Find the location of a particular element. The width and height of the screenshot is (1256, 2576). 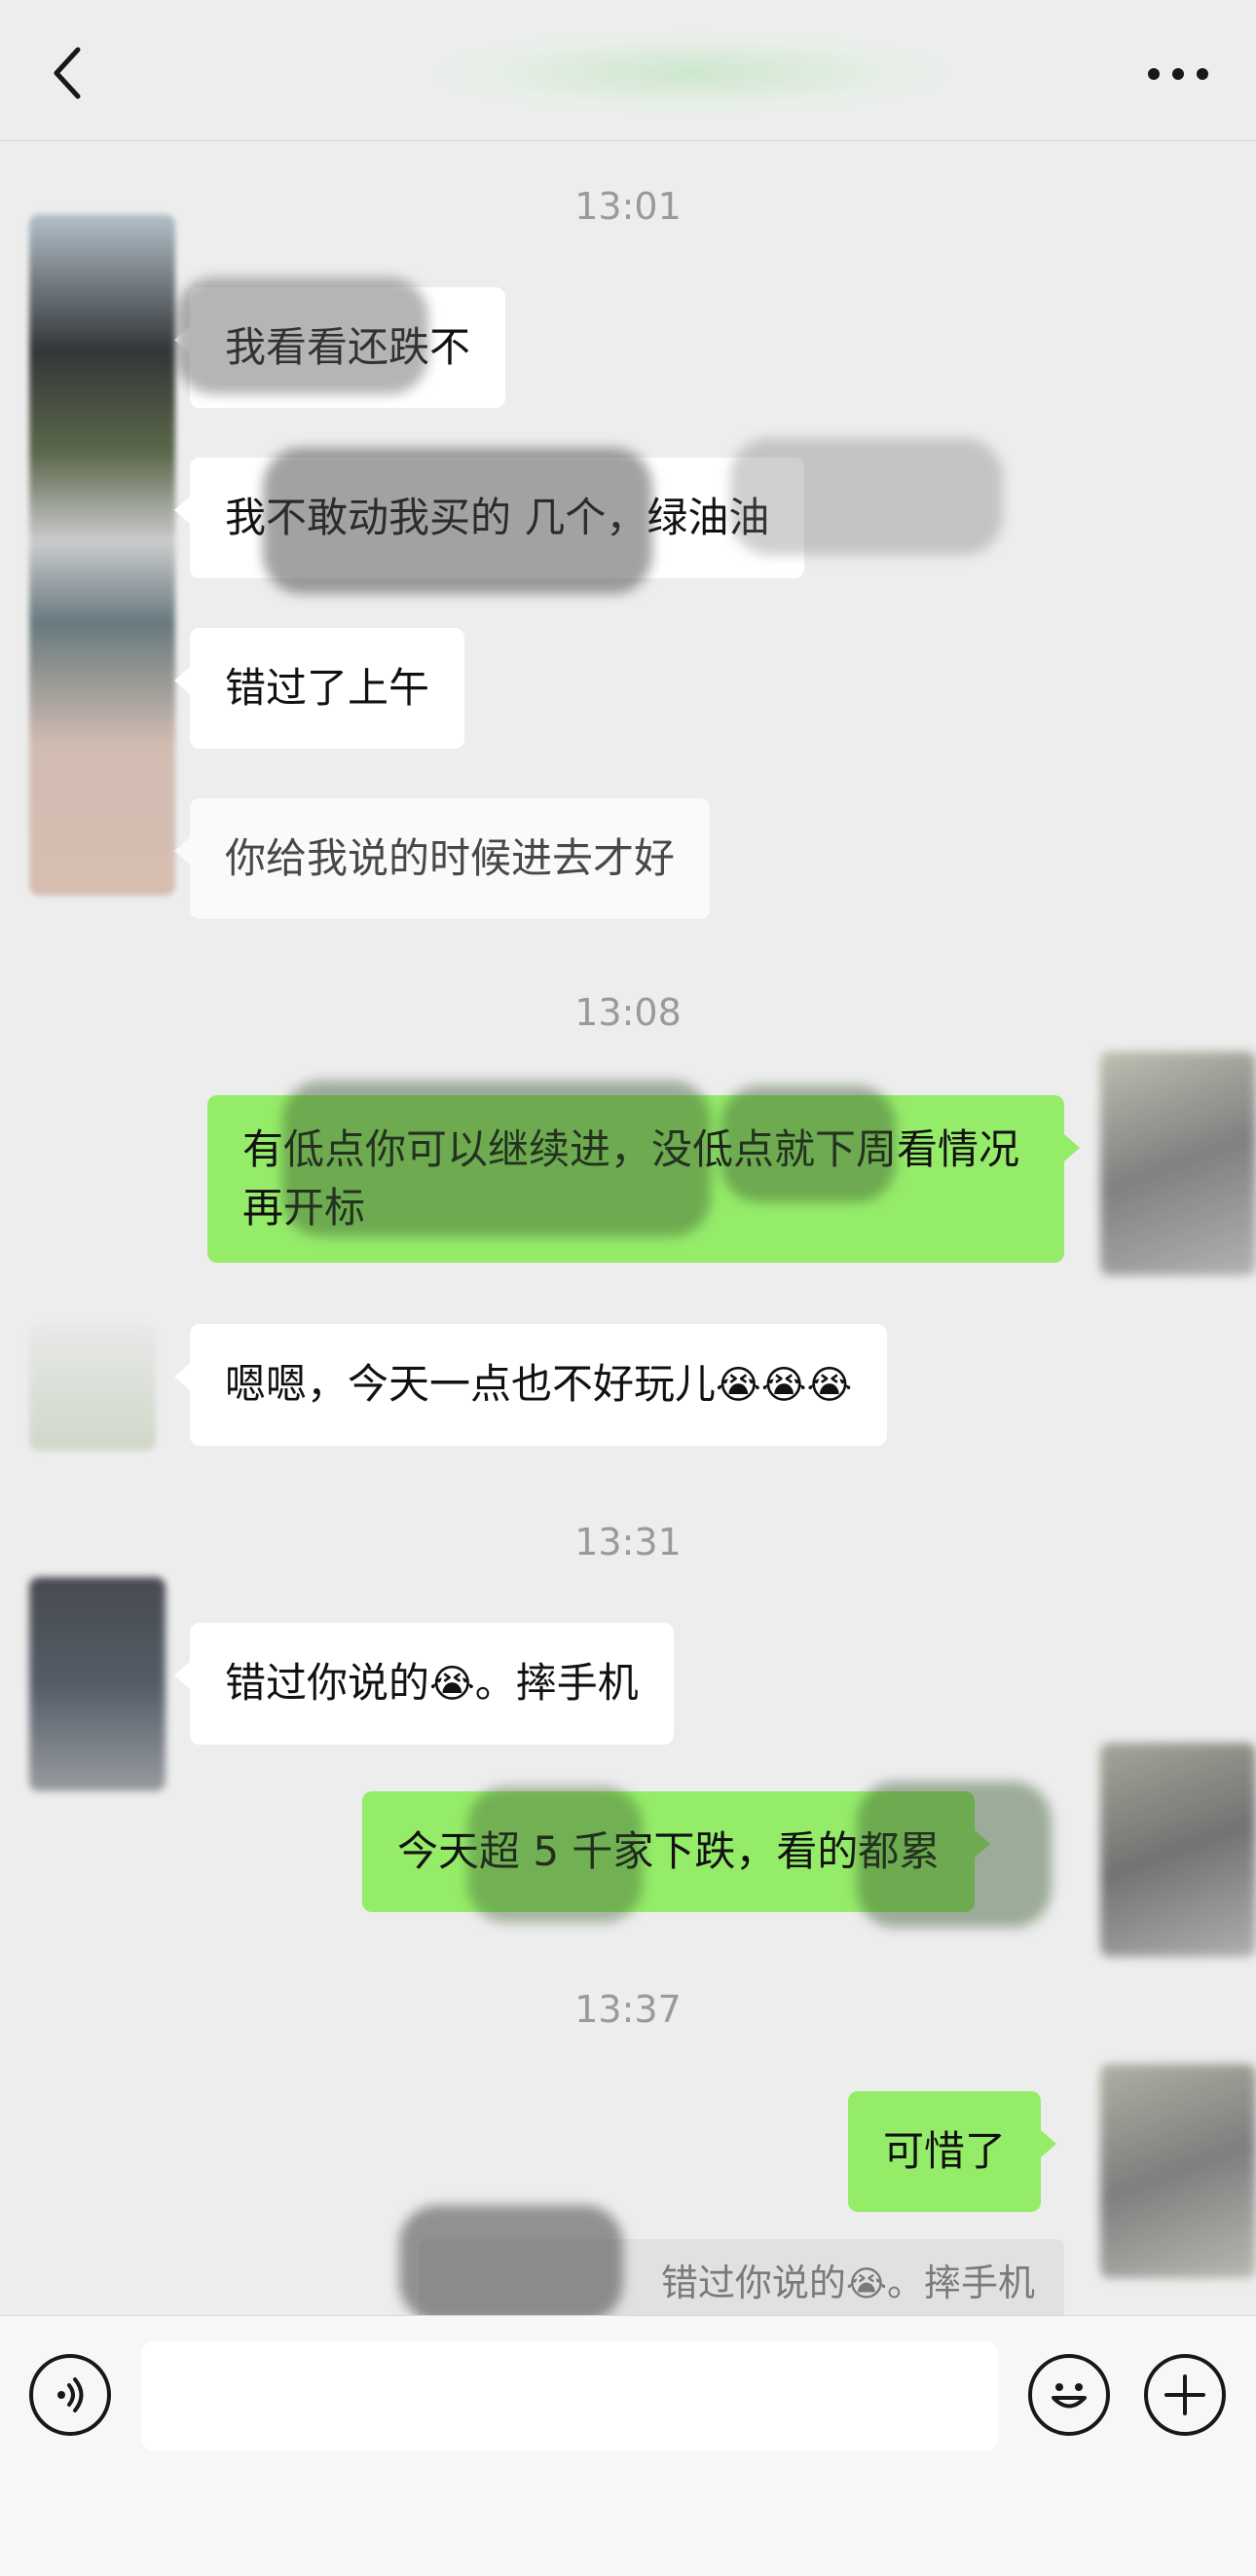

chevron-left-icon is located at coordinates (67, 73).